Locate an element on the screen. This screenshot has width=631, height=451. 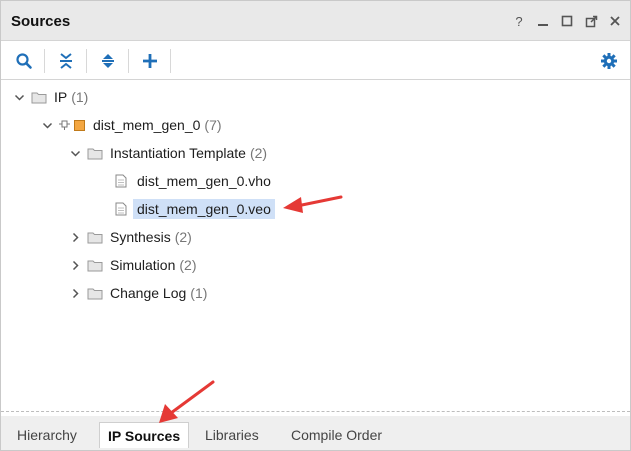
restore-icon is located at coordinates (567, 21).